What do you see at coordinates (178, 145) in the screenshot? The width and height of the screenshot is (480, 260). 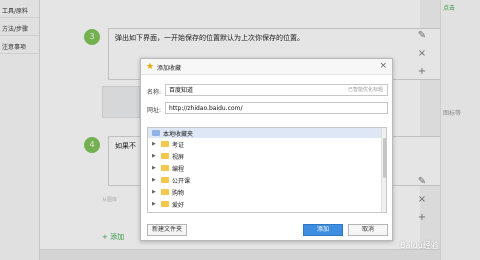 I see `folder-label: 考证` at bounding box center [178, 145].